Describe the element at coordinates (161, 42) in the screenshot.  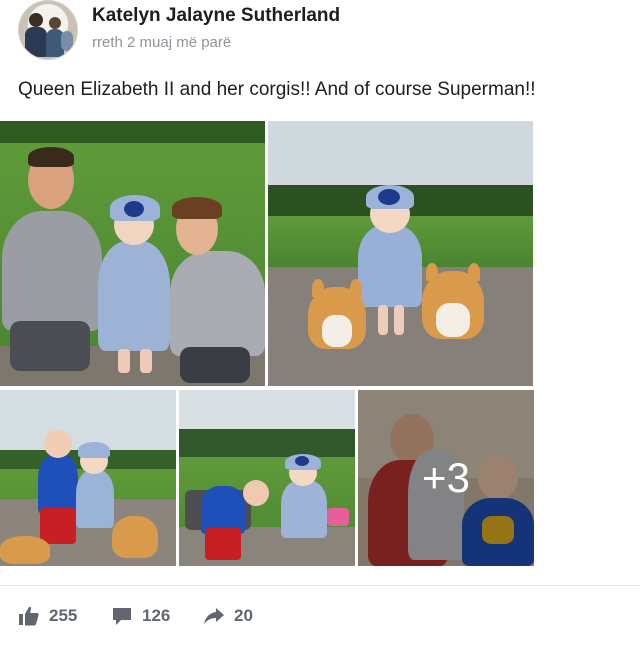
I see `post-timestamp: rreth 2 muaj më parë` at that location.